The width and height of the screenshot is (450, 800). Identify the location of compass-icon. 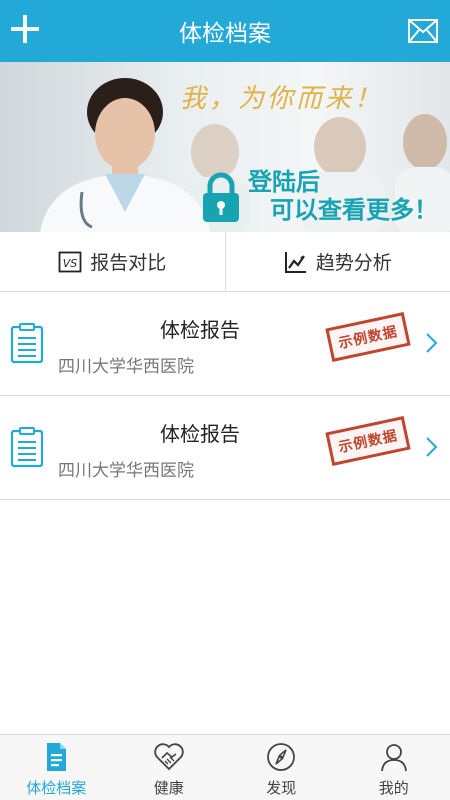
(281, 757).